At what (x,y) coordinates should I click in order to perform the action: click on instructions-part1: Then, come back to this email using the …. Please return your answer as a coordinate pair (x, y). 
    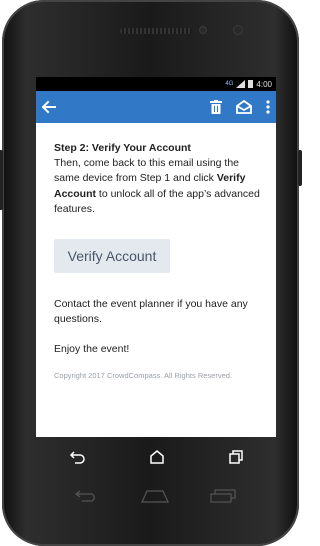
    Looking at the image, I should click on (147, 171).